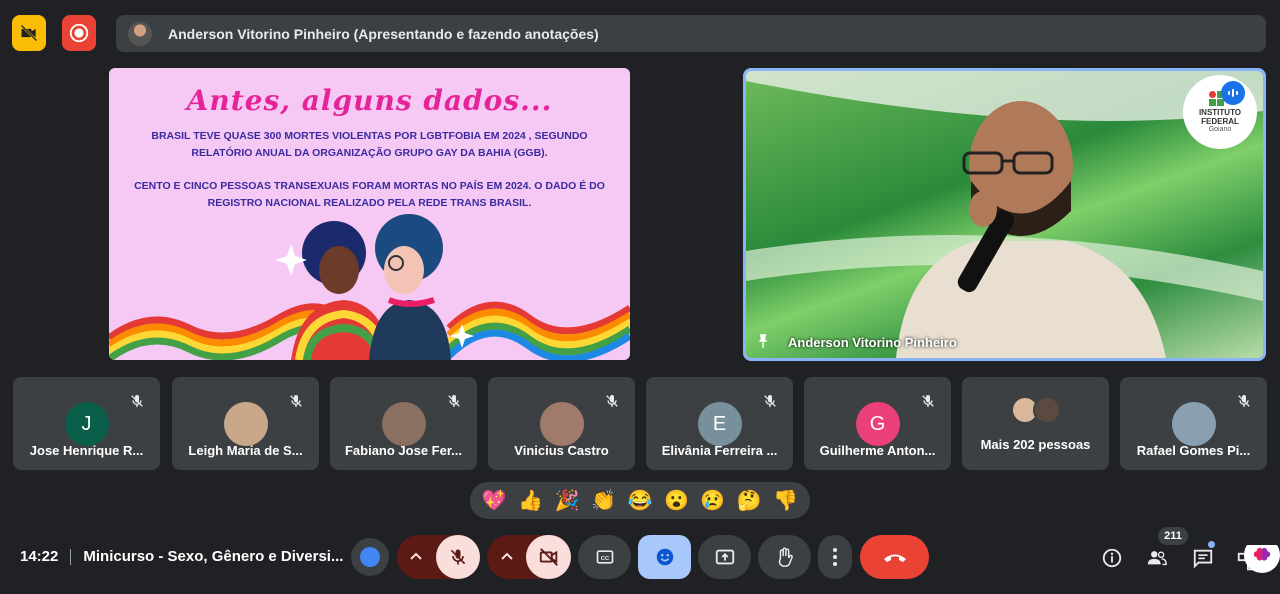 The width and height of the screenshot is (1280, 594). I want to click on participant-name: Mais 202 pessoas, so click(1035, 444).